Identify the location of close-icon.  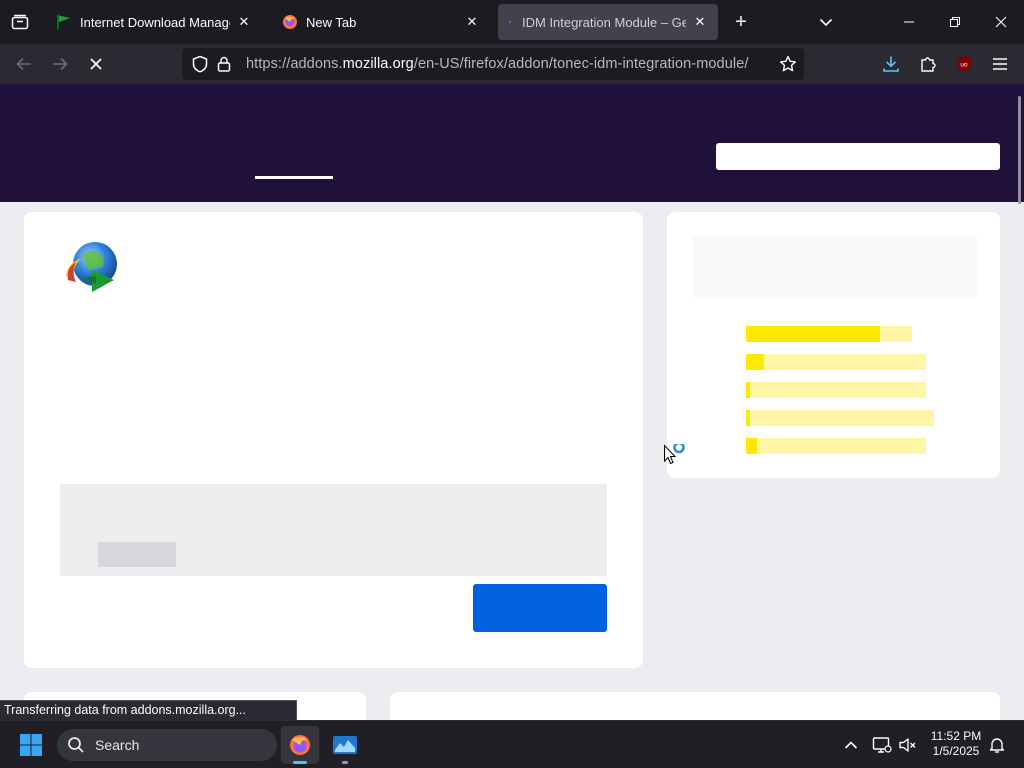
(1001, 22).